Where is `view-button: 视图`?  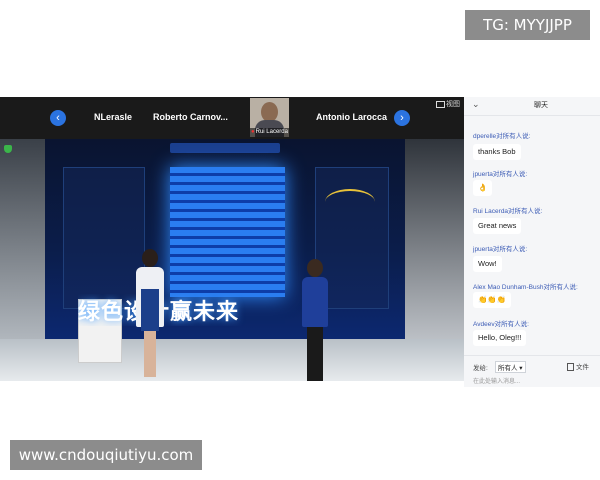
view-button: 视图 is located at coordinates (448, 104).